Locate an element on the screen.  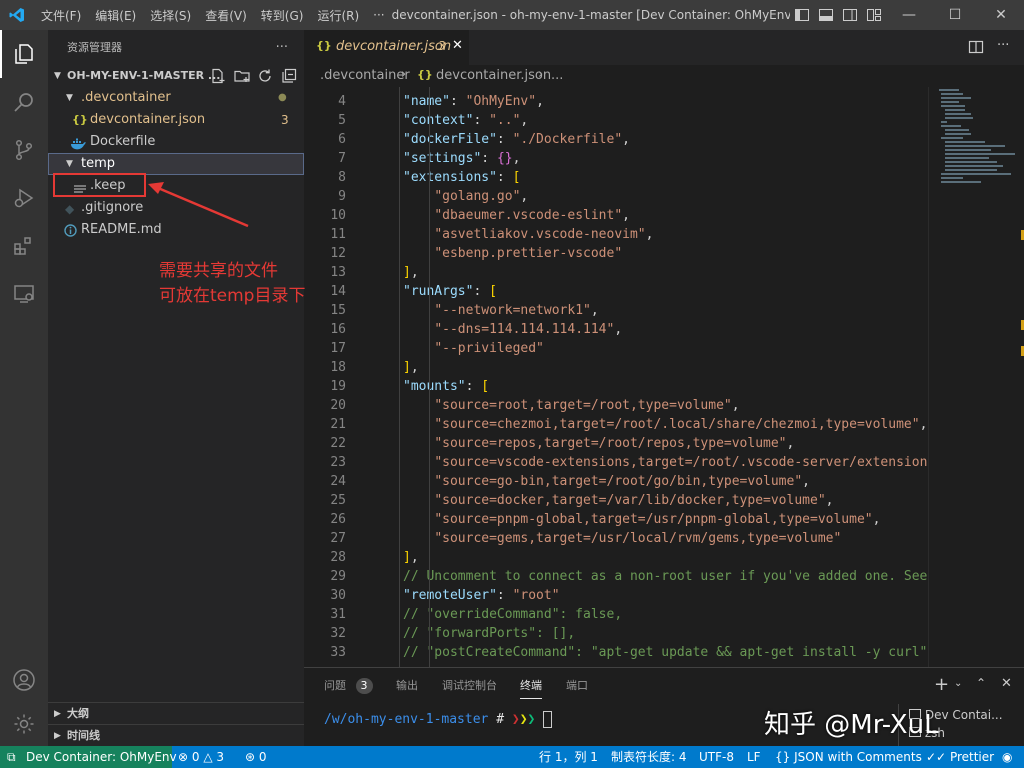
timeline-section-header: ▶ 时间线 is located at coordinates (176, 735).